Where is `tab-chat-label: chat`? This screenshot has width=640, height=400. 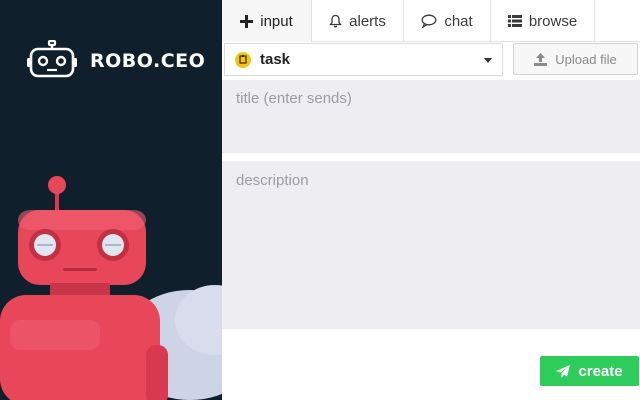
tab-chat-label: chat is located at coordinates (458, 21).